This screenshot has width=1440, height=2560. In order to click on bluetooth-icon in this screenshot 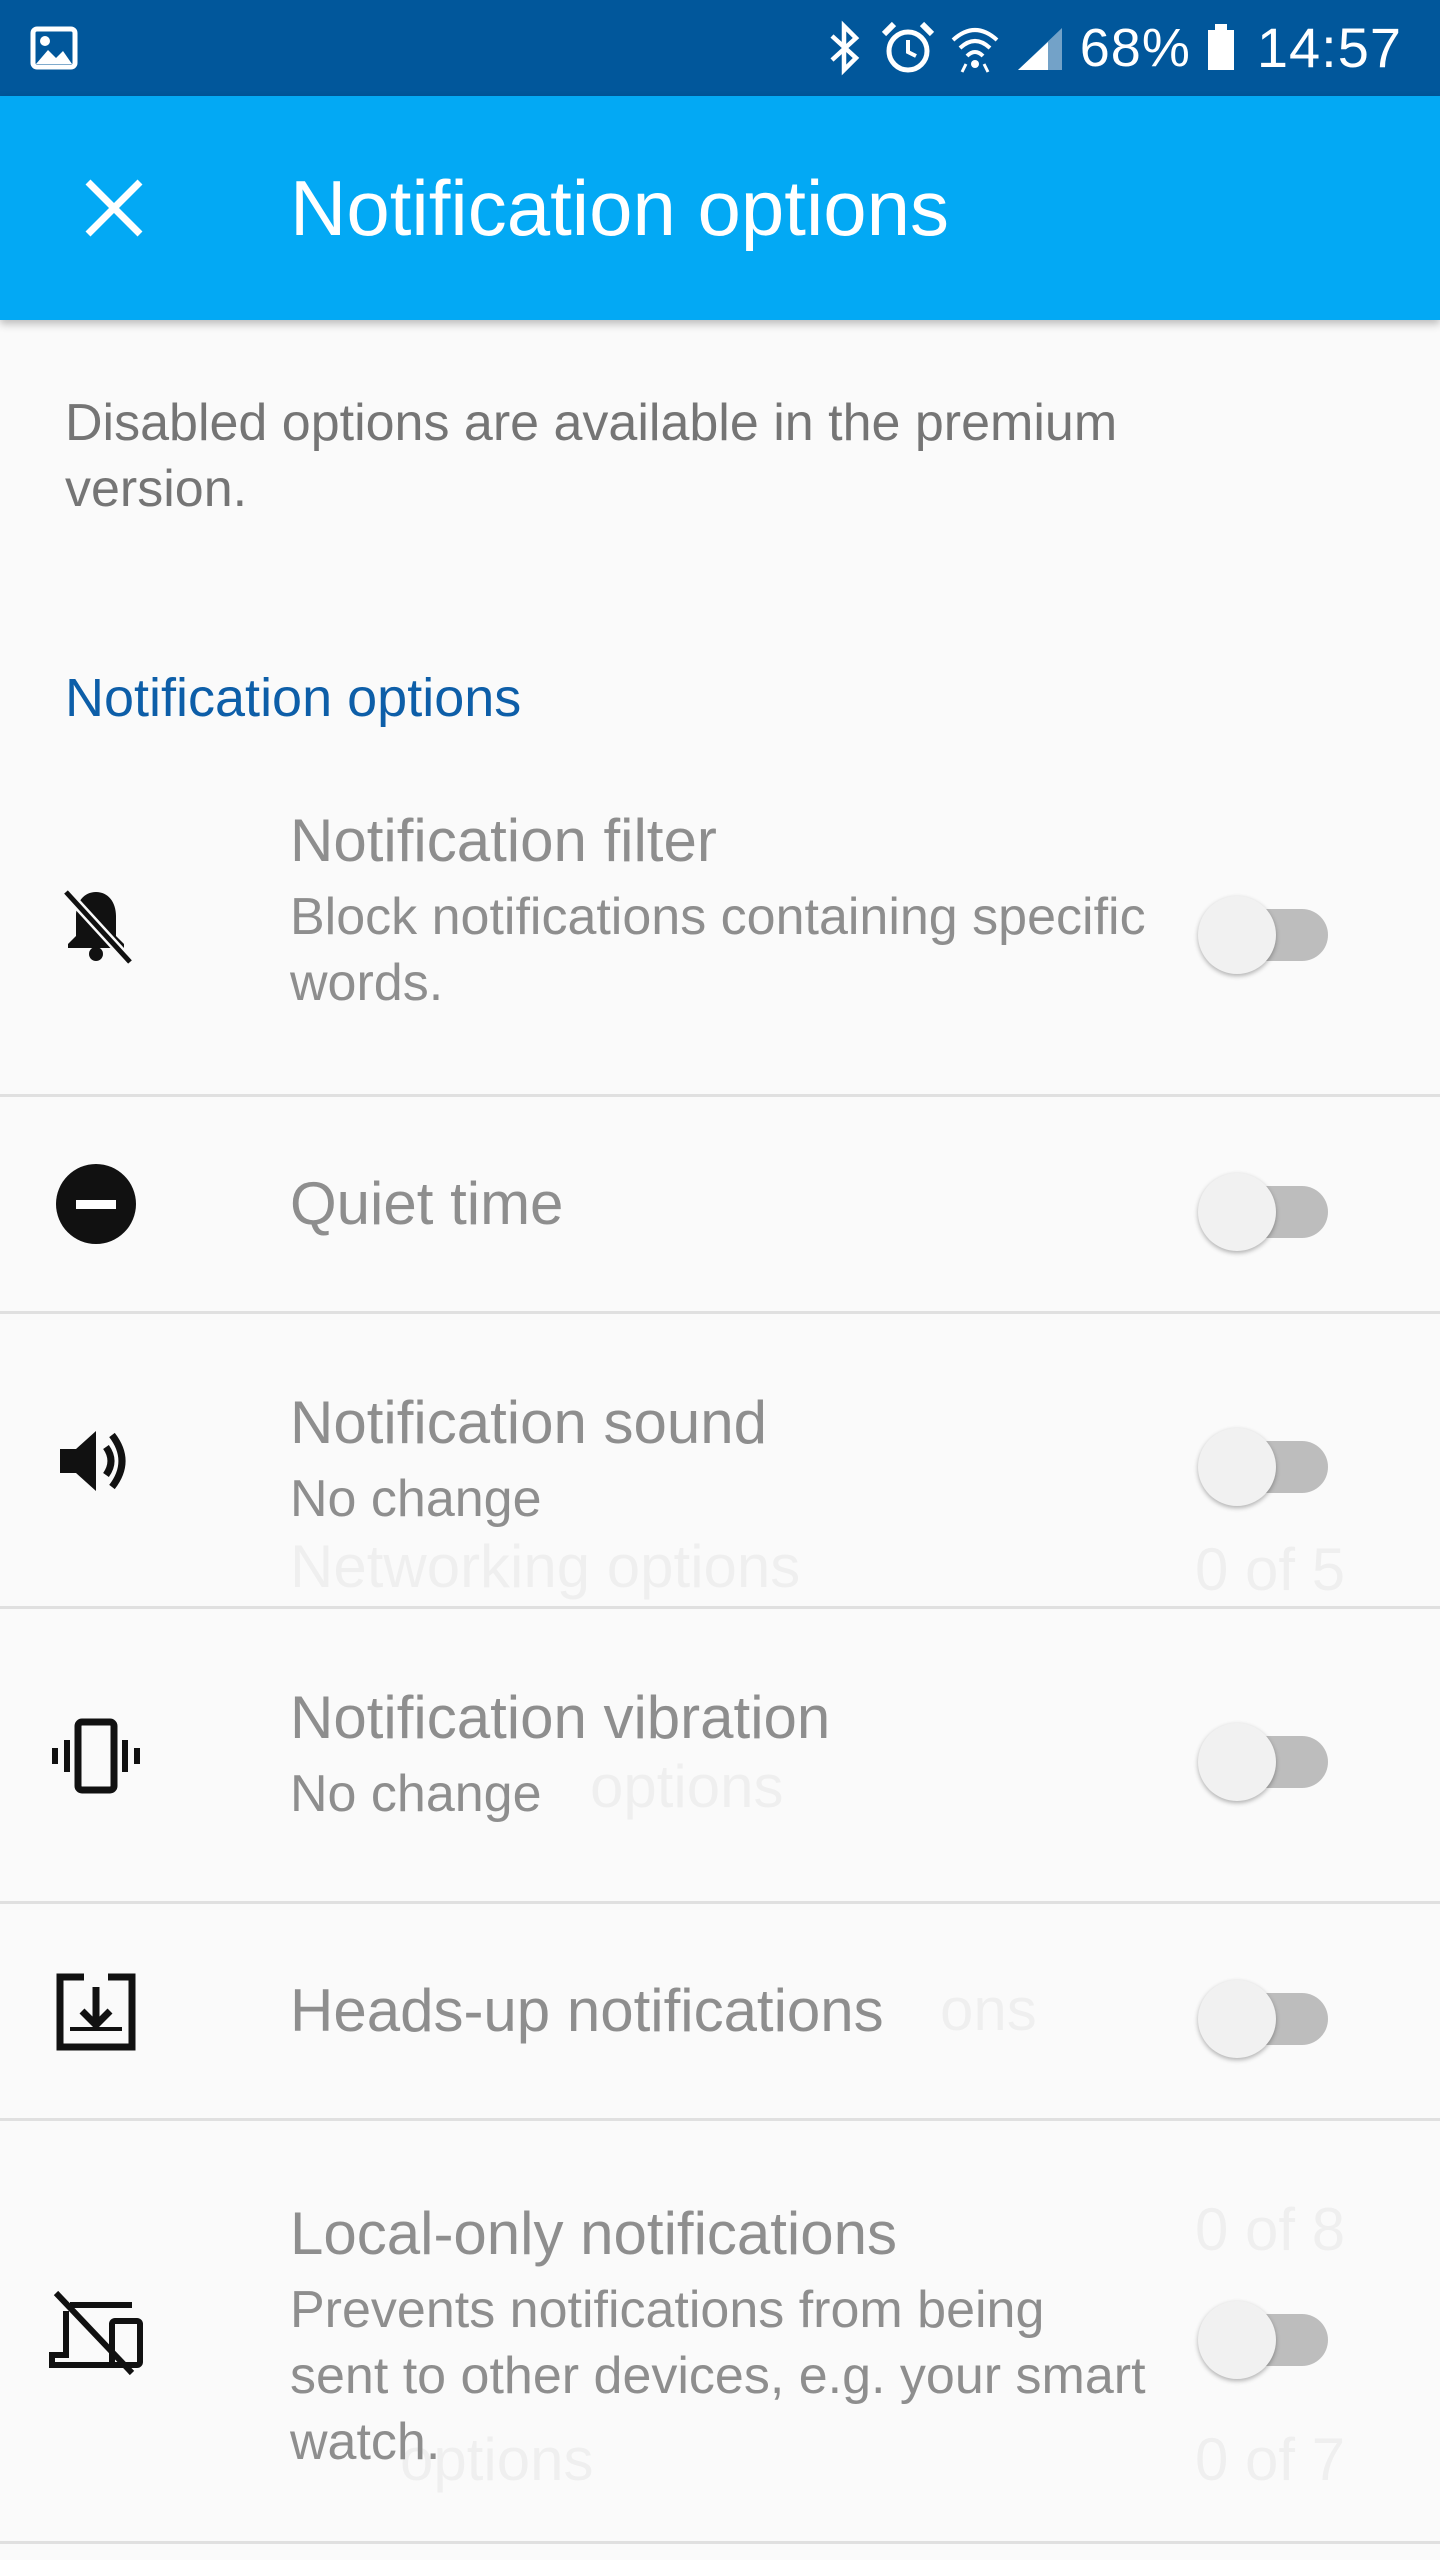, I will do `click(845, 48)`.